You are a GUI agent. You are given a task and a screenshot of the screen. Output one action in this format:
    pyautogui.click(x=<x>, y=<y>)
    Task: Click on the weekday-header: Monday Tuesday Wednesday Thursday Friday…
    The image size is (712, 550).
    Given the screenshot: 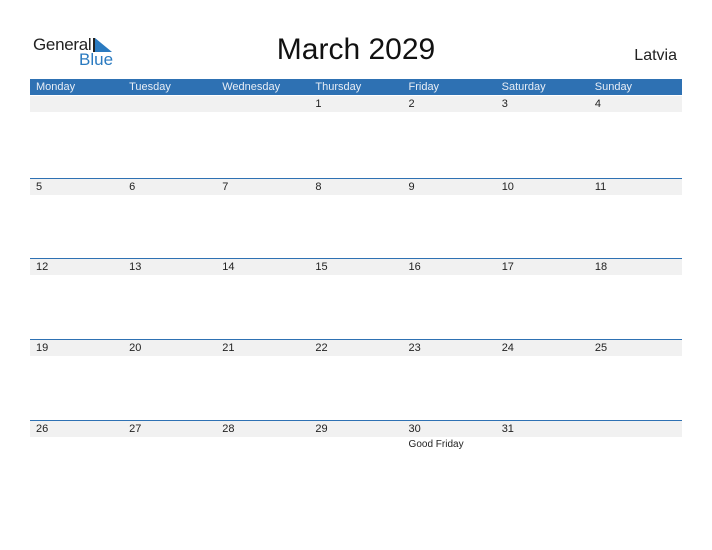 What is the action you would take?
    pyautogui.click(x=356, y=87)
    